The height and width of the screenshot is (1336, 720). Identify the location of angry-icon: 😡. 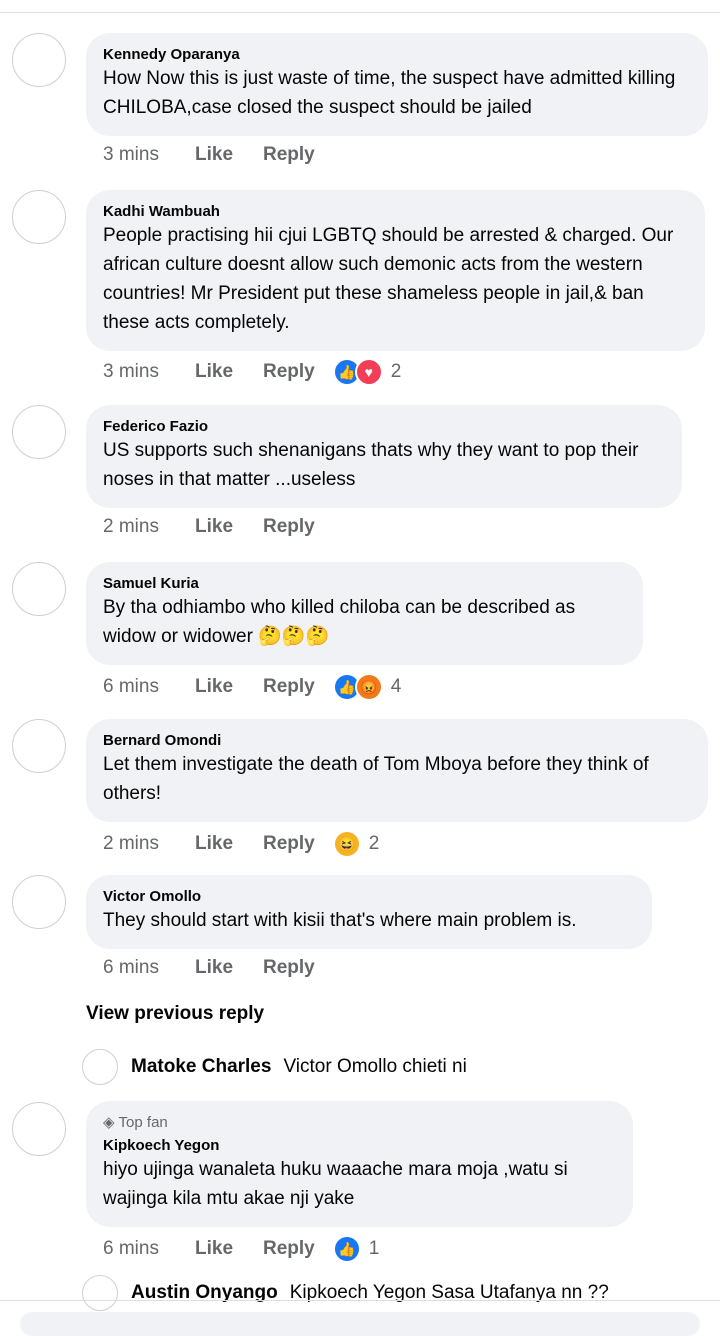
(368, 687).